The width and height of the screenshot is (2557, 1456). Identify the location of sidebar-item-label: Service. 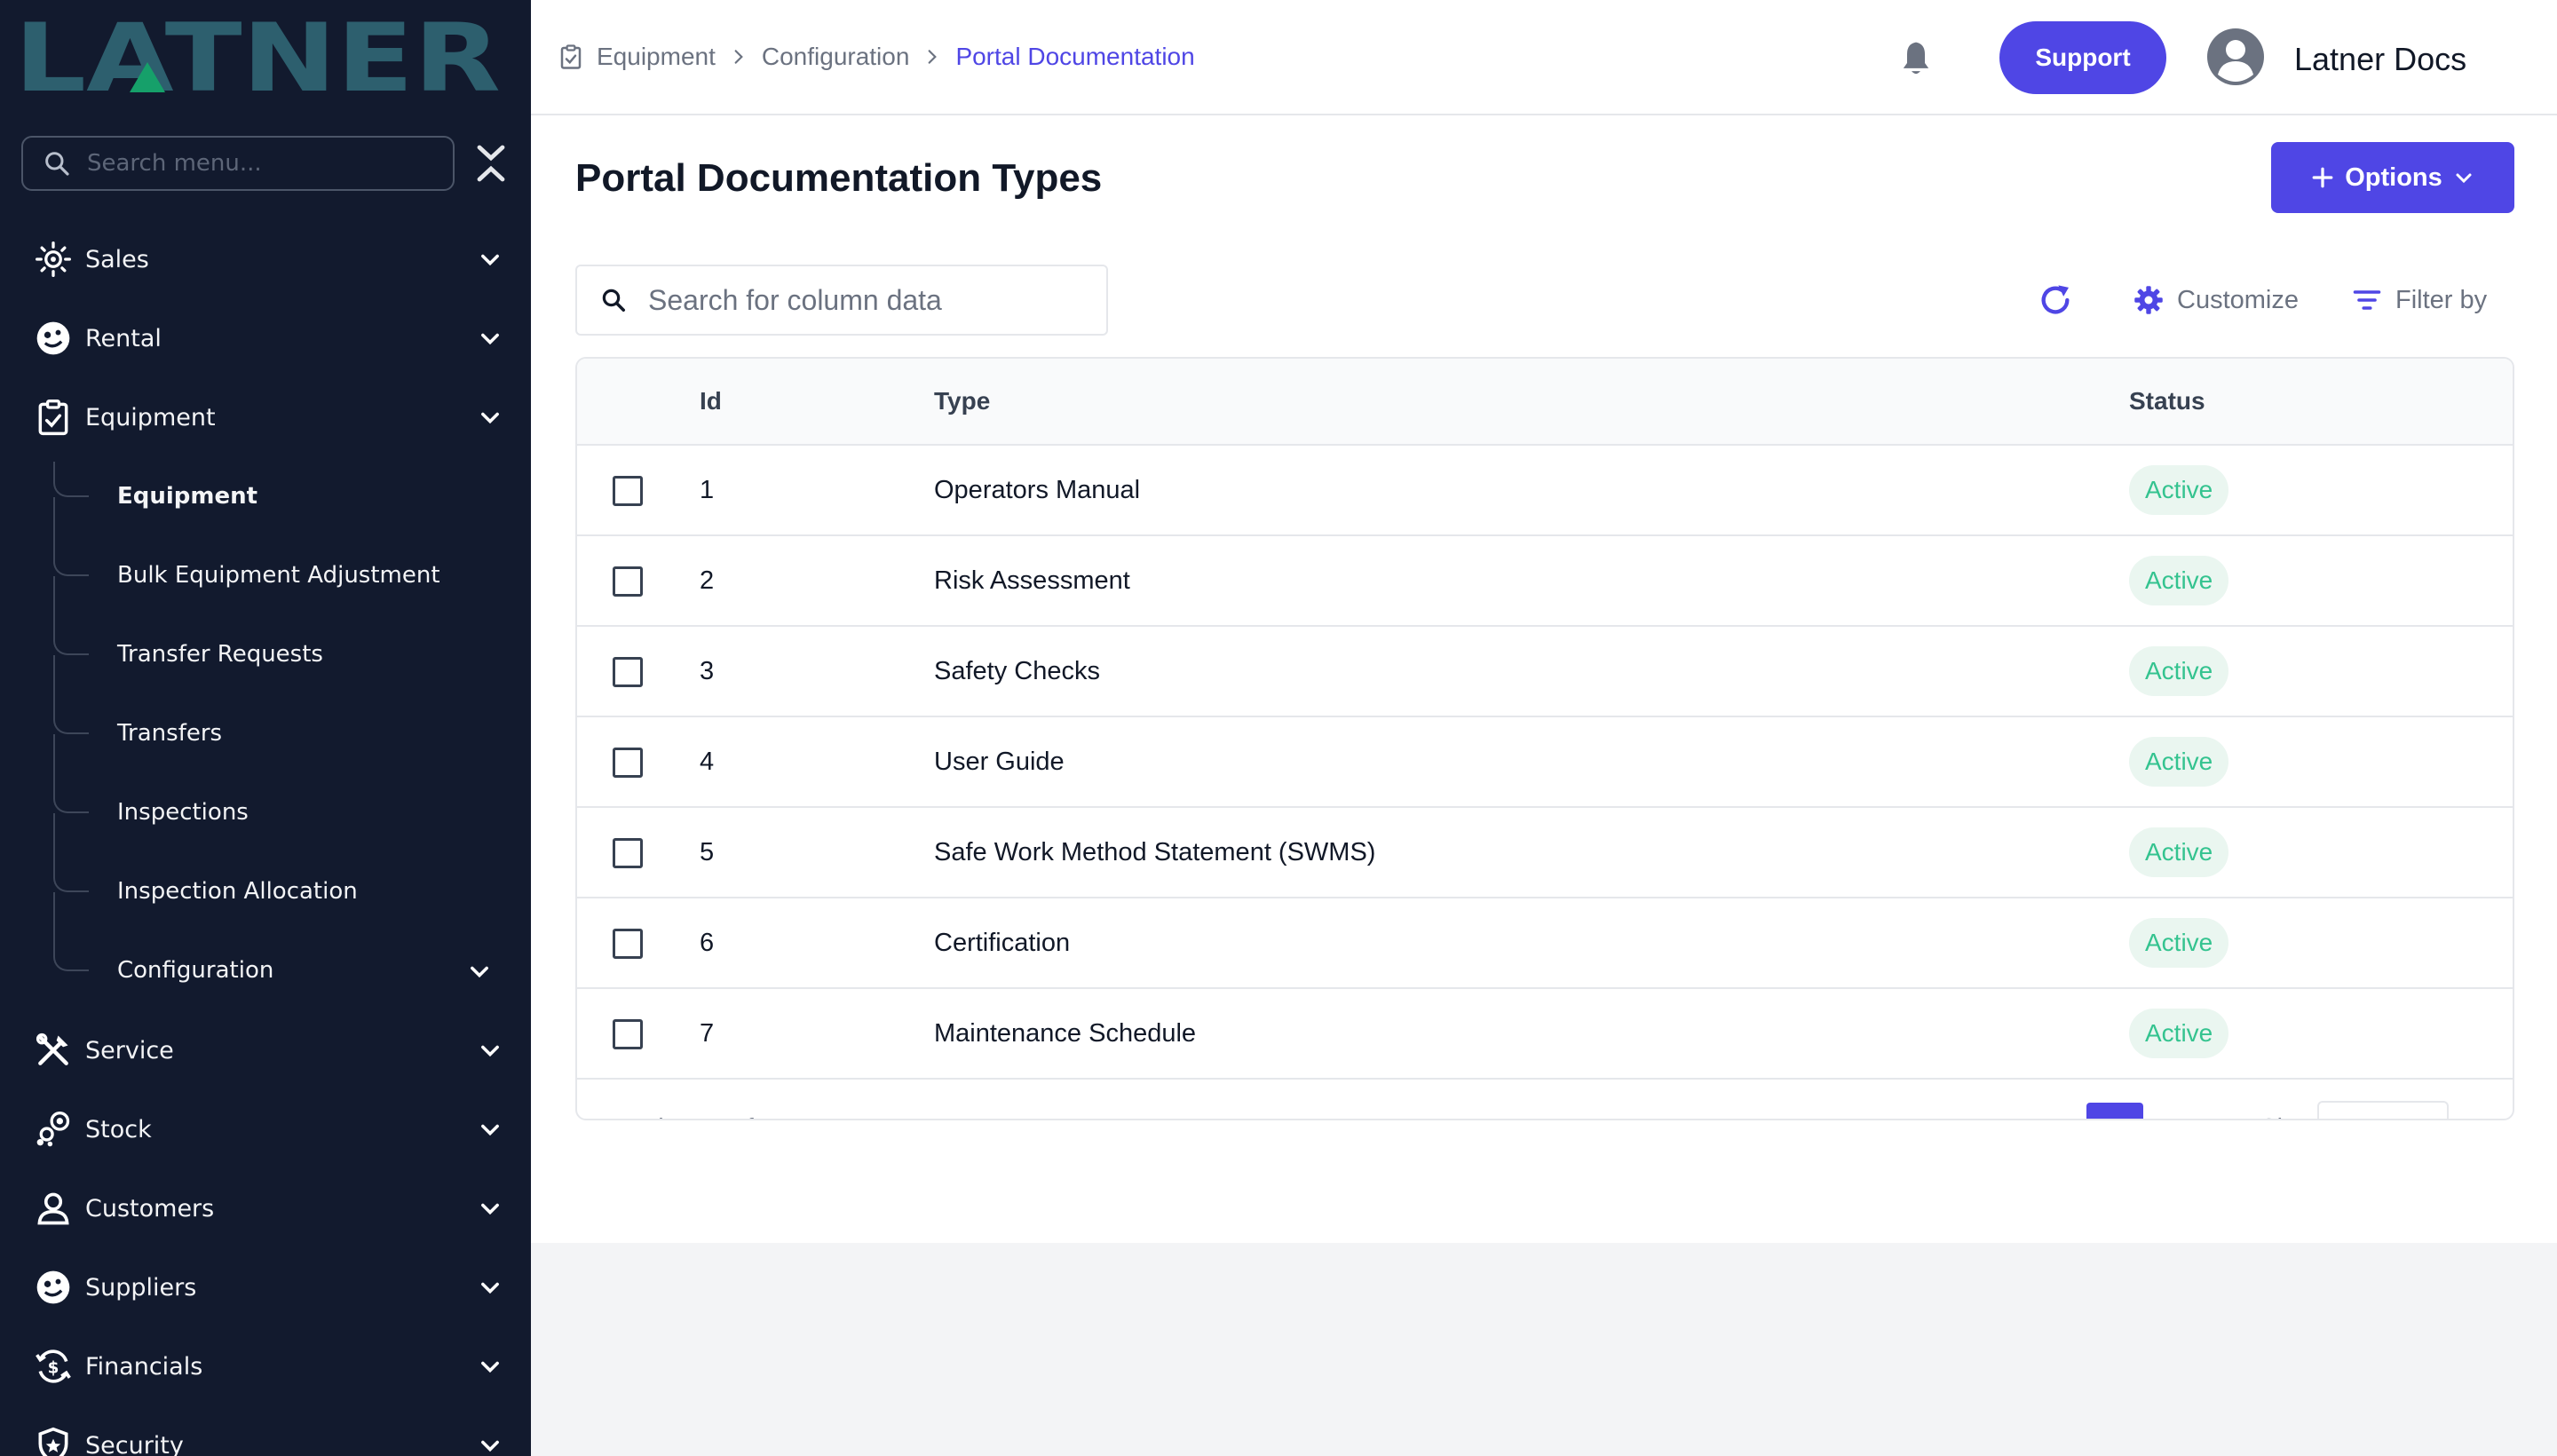
(129, 1050).